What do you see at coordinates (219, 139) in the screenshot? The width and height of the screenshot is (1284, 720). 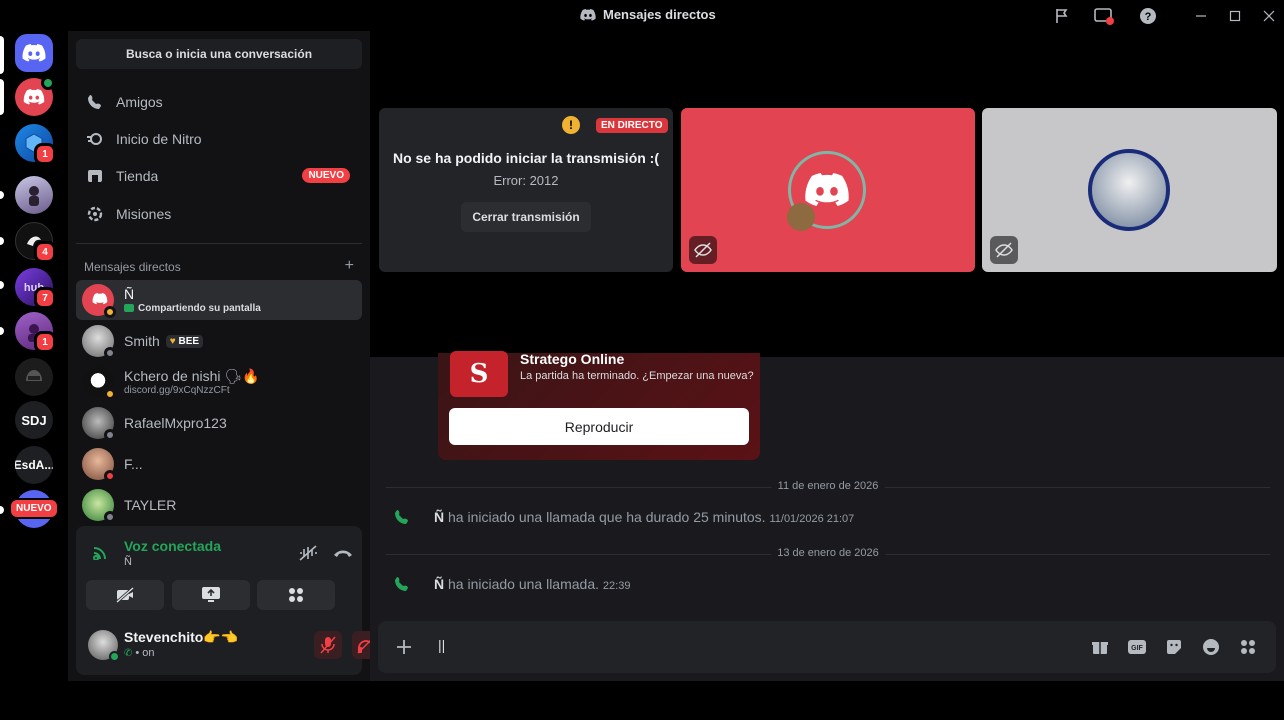 I see `nav-nitro: Inicio de Nitro` at bounding box center [219, 139].